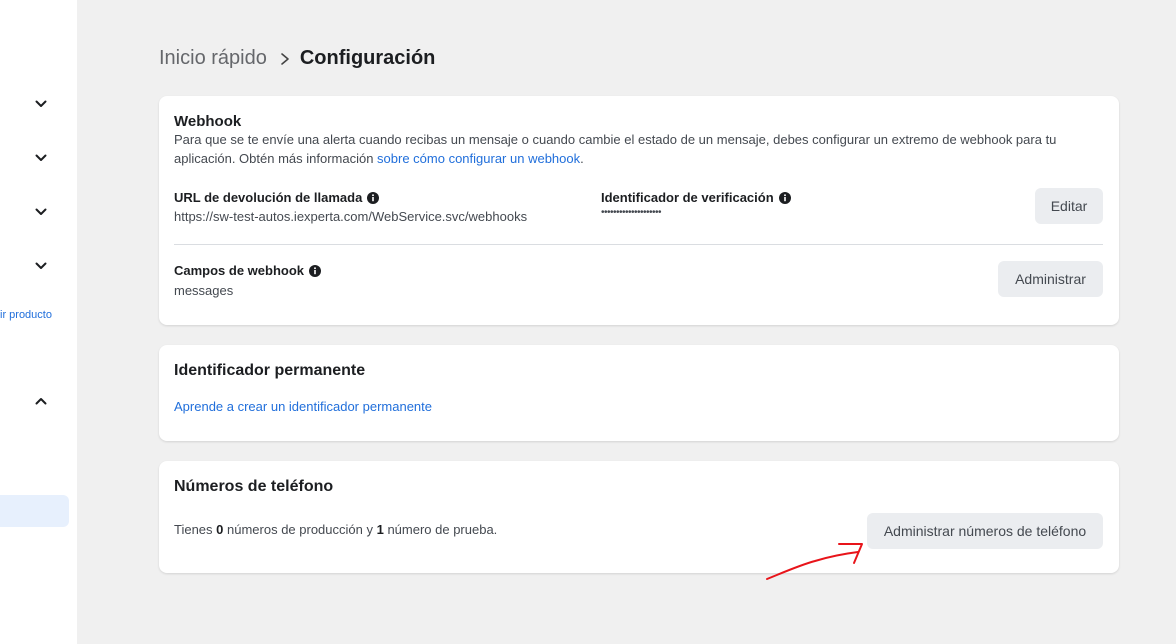 This screenshot has height=644, width=1176. I want to click on sidebar-product-link: ir producto, so click(26, 315).